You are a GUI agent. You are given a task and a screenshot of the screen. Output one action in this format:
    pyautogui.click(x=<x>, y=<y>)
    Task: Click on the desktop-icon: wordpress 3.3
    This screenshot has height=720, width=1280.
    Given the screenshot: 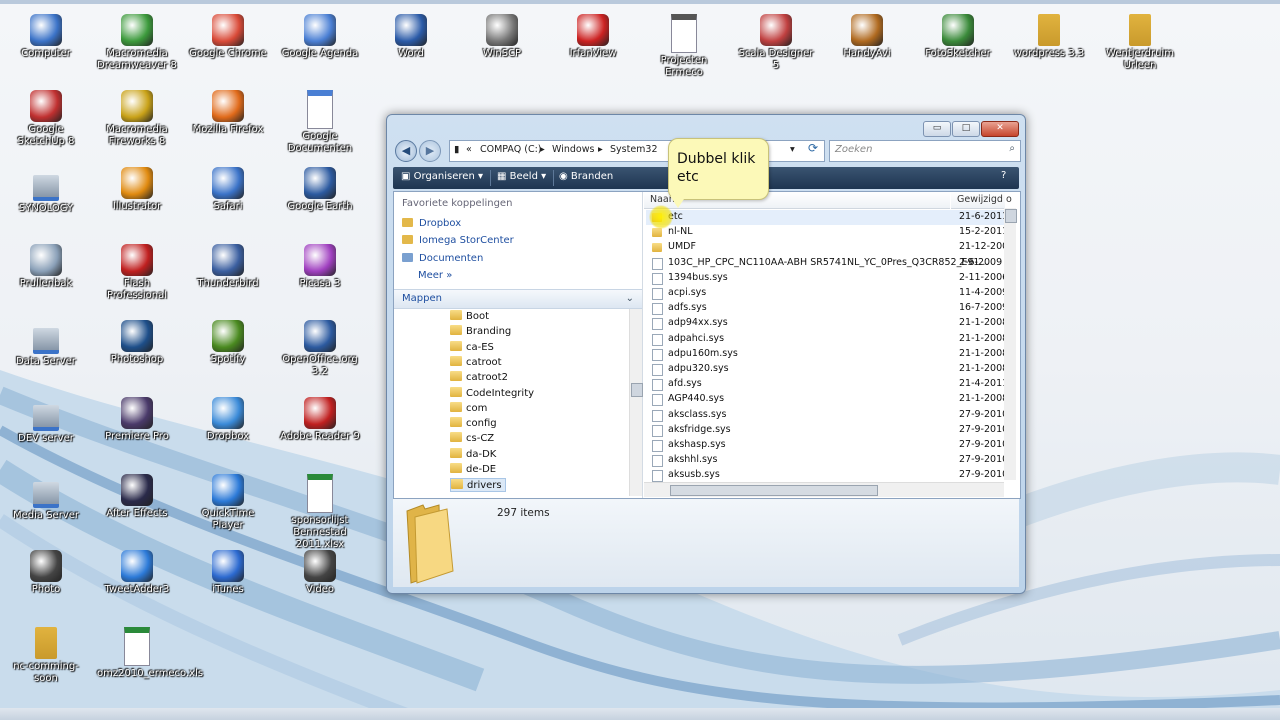 What is the action you would take?
    pyautogui.click(x=1049, y=37)
    